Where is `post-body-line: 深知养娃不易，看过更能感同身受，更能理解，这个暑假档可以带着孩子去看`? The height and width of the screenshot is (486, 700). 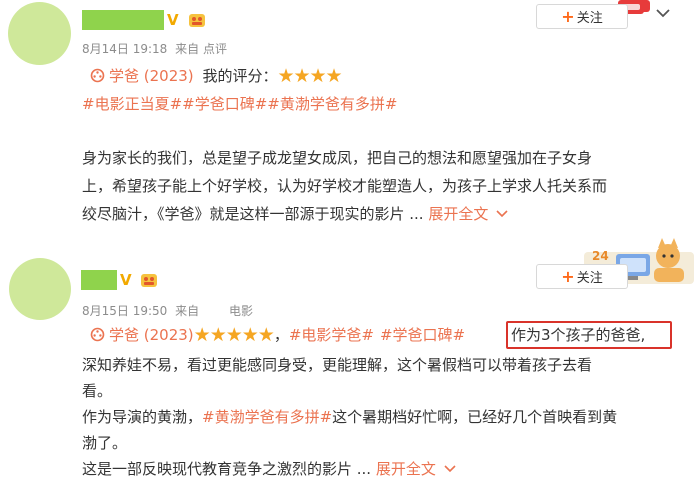 post-body-line: 深知养娃不易，看过更能感同身受，更能理解，这个暑假档可以带着孩子去看 is located at coordinates (337, 365).